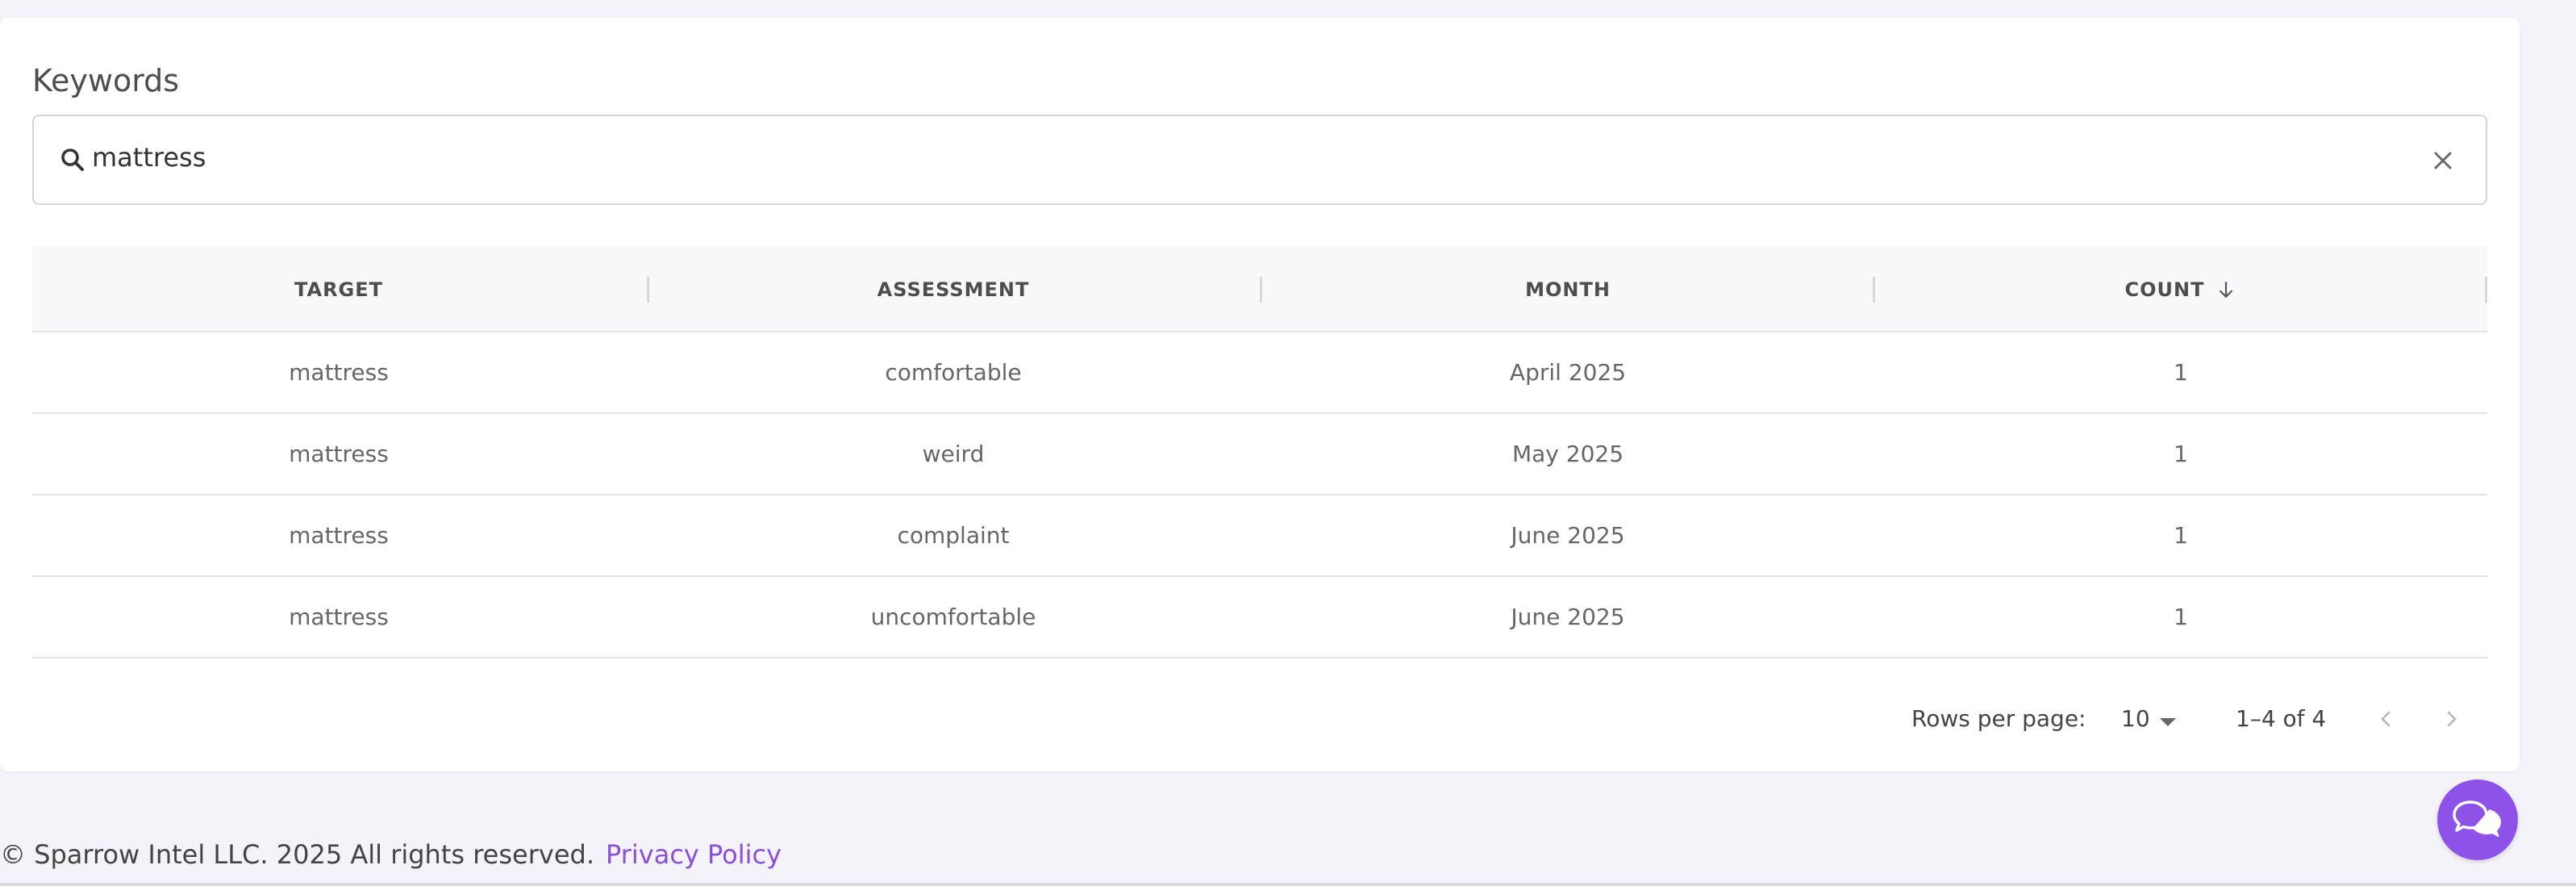  Describe the element at coordinates (953, 535) in the screenshot. I see `cell-assessment: complaint` at that location.